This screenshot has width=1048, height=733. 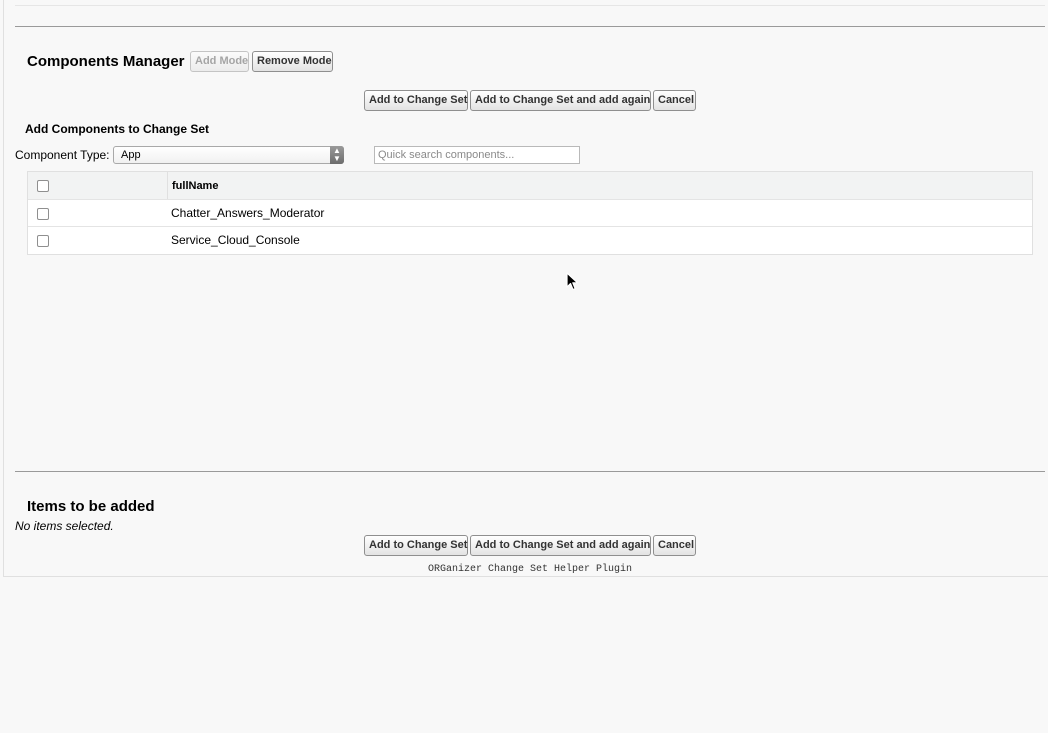 I want to click on no-items-text: No items selected., so click(x=64, y=526).